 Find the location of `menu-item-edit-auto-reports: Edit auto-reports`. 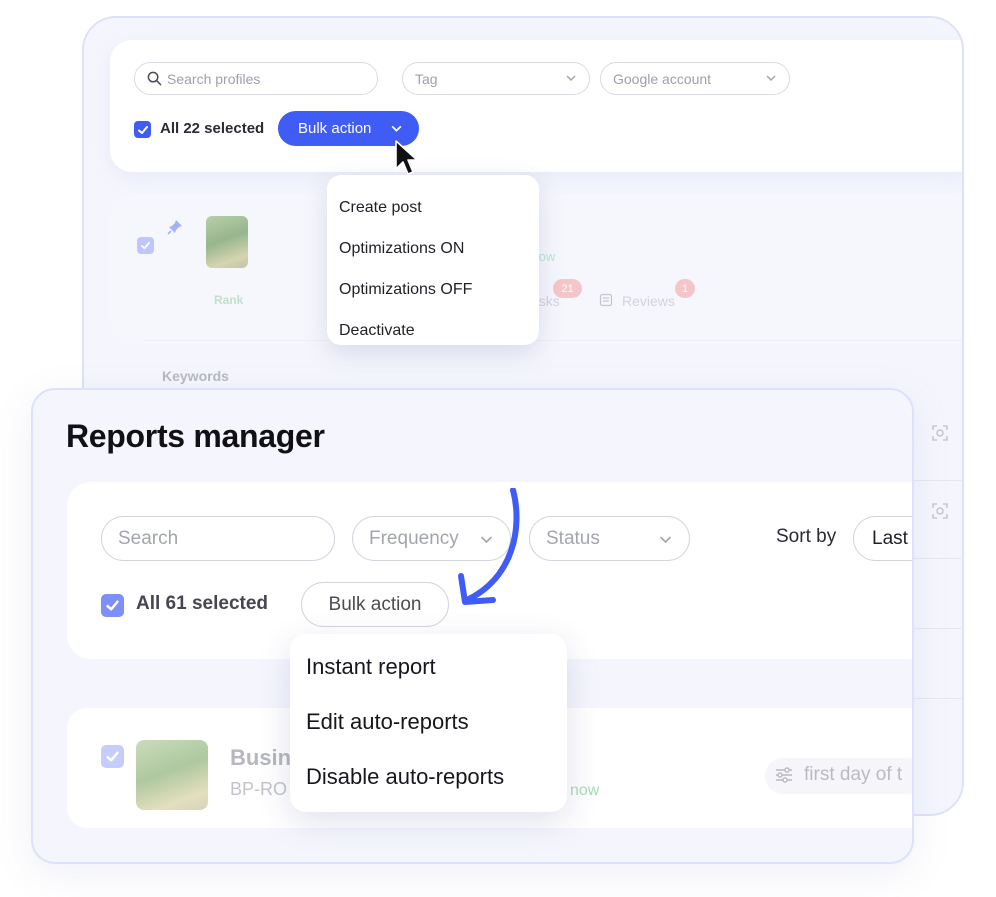

menu-item-edit-auto-reports: Edit auto-reports is located at coordinates (428, 721).